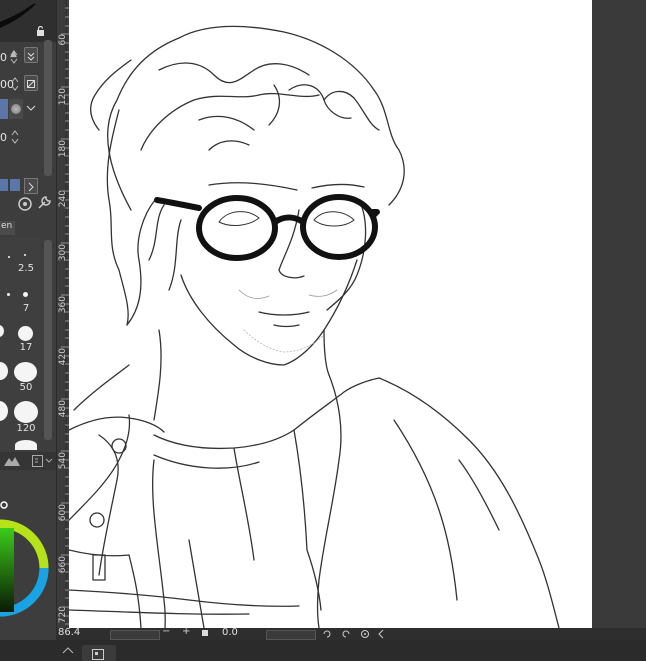 This screenshot has height=661, width=646. What do you see at coordinates (44, 203) in the screenshot?
I see `wrench-icon` at bounding box center [44, 203].